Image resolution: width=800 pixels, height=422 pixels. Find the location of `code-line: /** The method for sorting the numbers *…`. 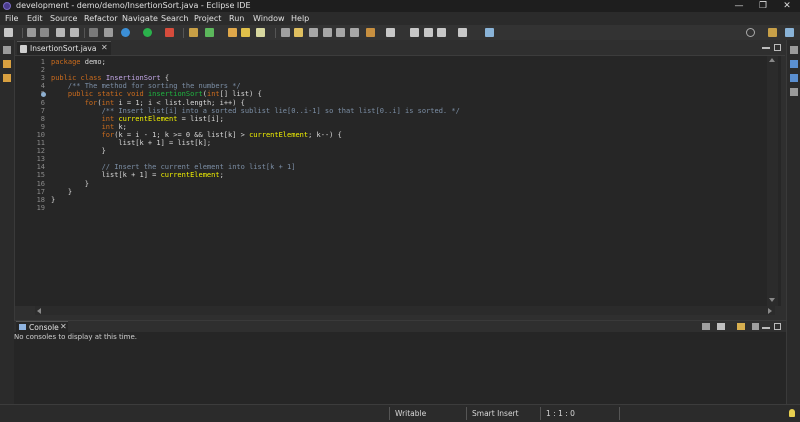

code-line: /** The method for sorting the numbers *… is located at coordinates (146, 86).